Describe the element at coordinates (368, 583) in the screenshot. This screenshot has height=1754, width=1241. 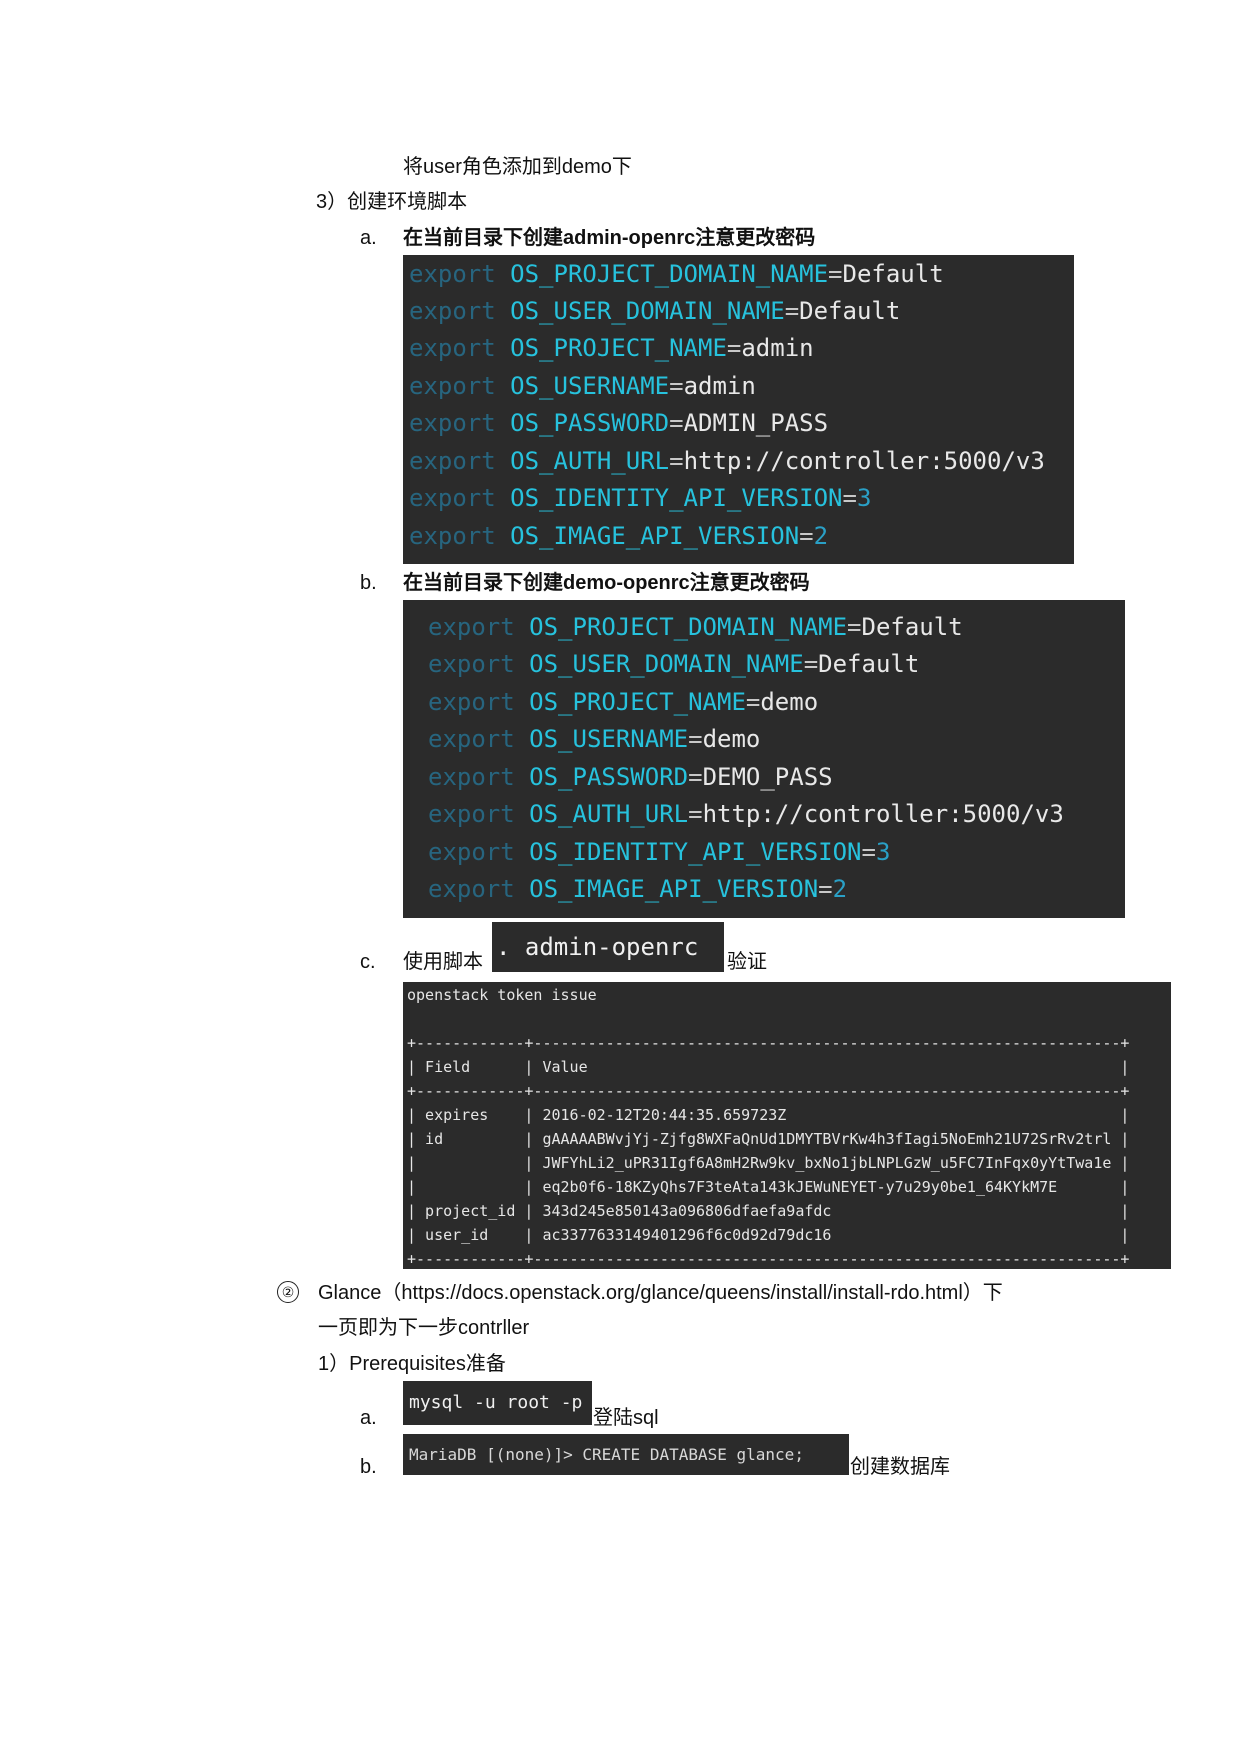
I see `item-b-marker: b.` at that location.